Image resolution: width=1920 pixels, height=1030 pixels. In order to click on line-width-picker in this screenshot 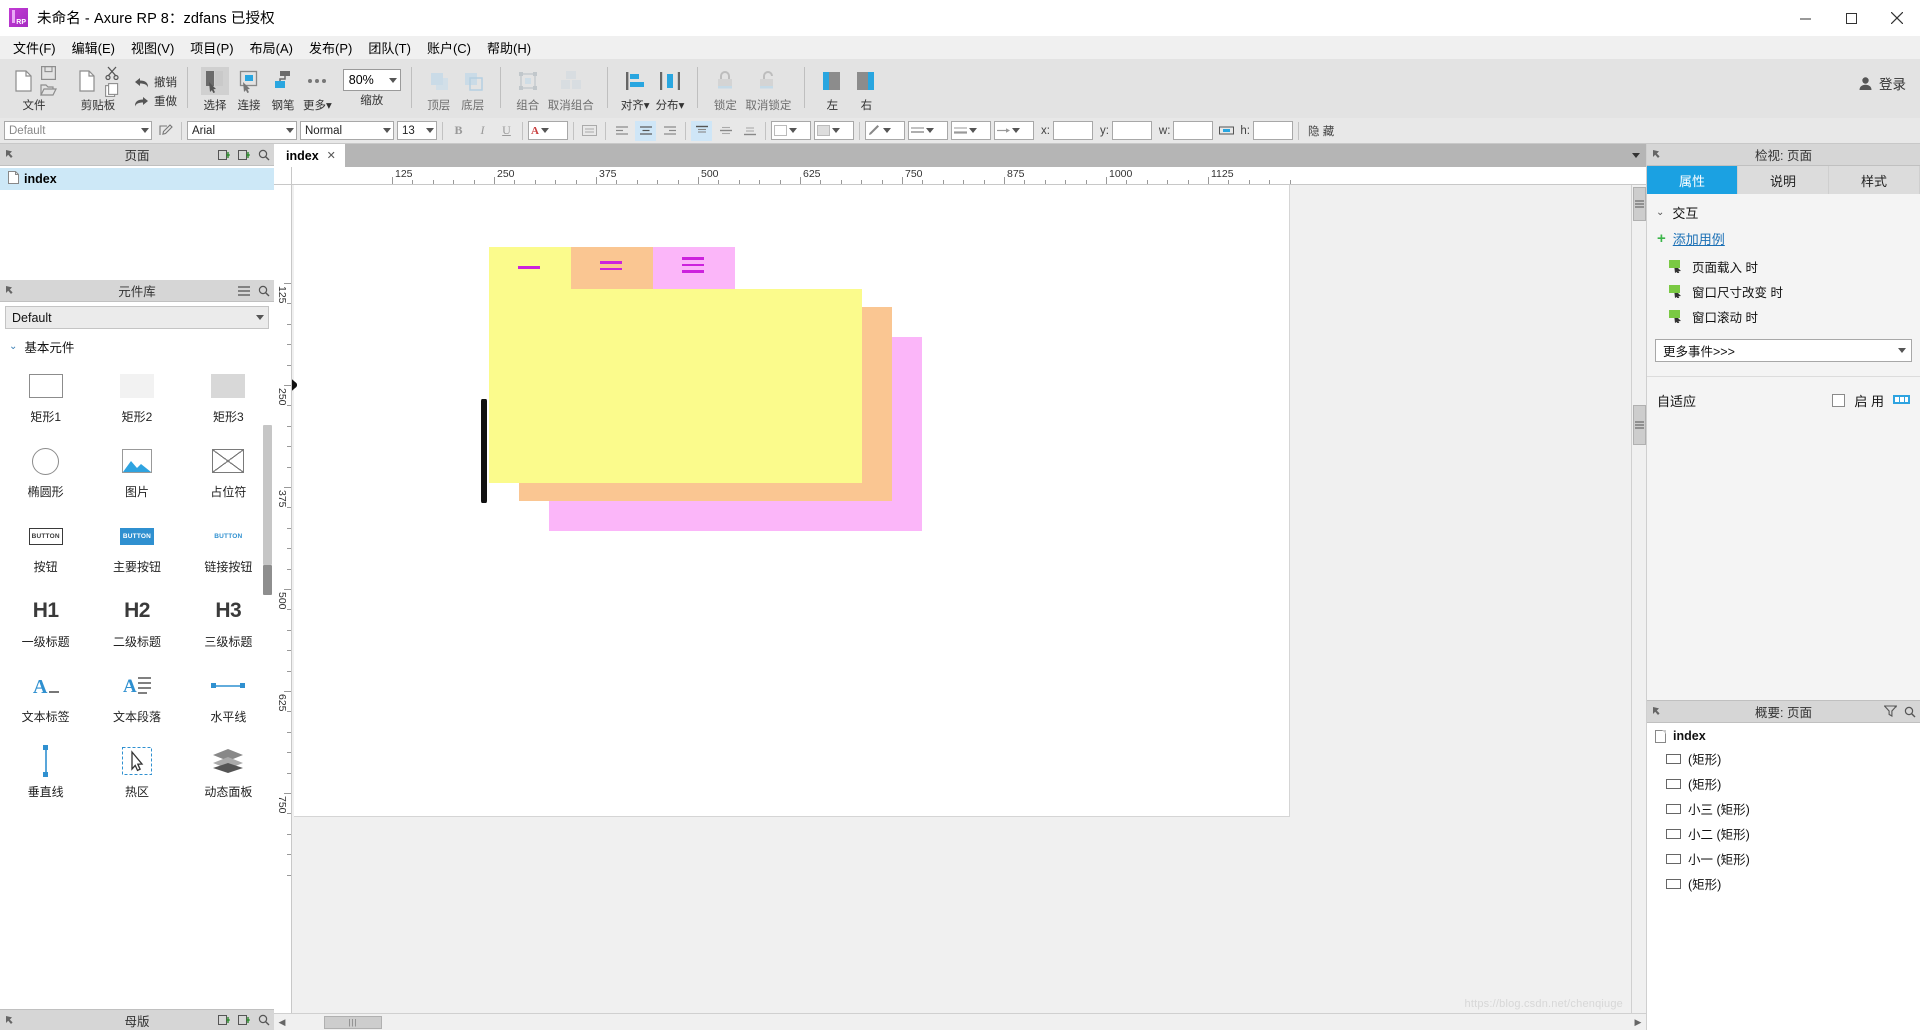, I will do `click(971, 130)`.